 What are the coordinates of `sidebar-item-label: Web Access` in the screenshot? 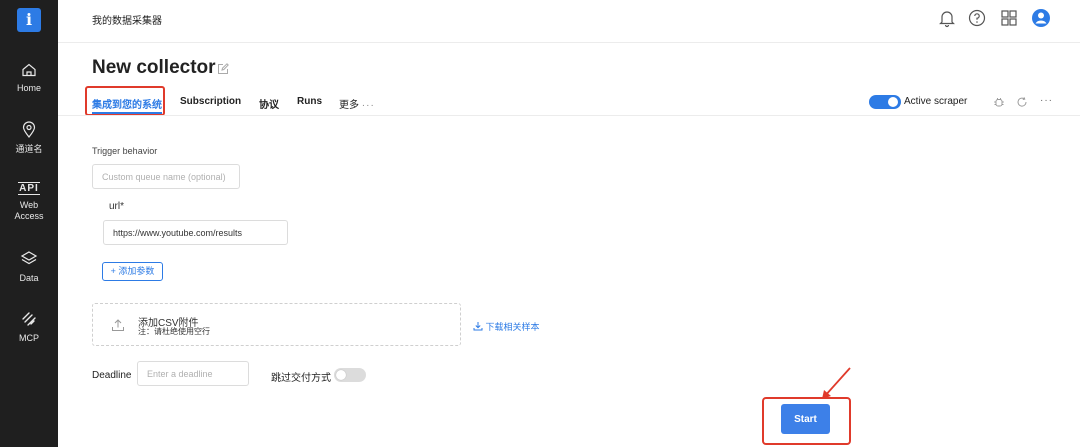 It's located at (29, 210).